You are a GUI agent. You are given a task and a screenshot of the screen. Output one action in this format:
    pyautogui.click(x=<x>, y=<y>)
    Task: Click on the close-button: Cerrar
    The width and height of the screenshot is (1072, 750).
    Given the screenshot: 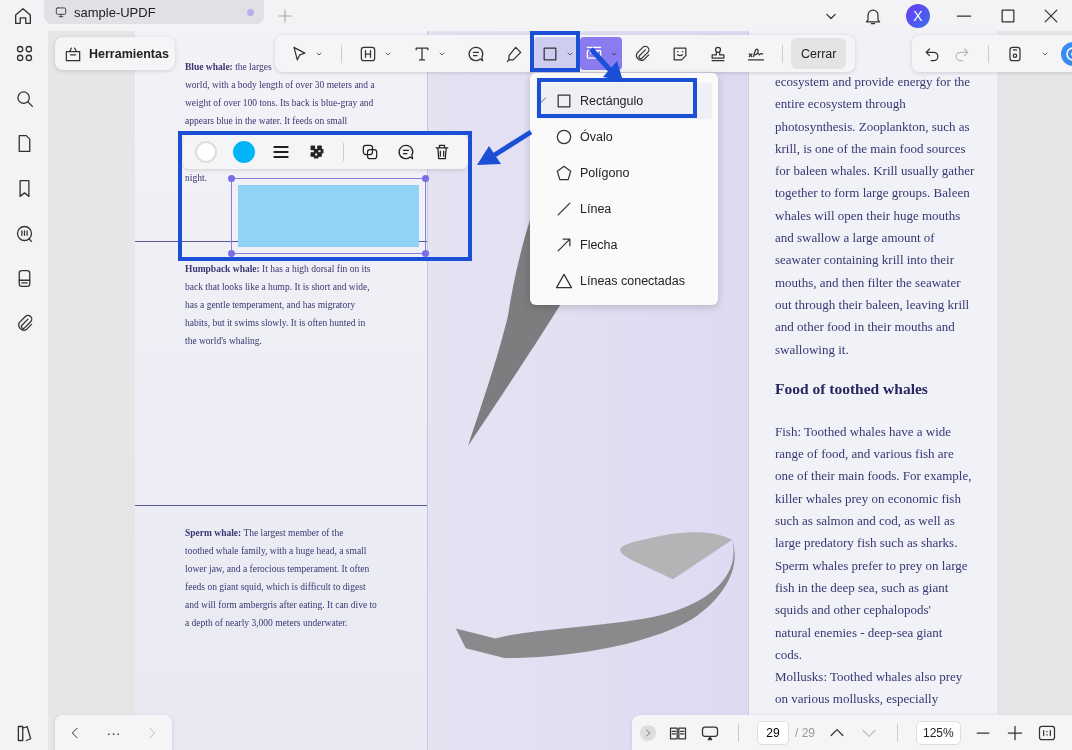 What is the action you would take?
    pyautogui.click(x=819, y=53)
    